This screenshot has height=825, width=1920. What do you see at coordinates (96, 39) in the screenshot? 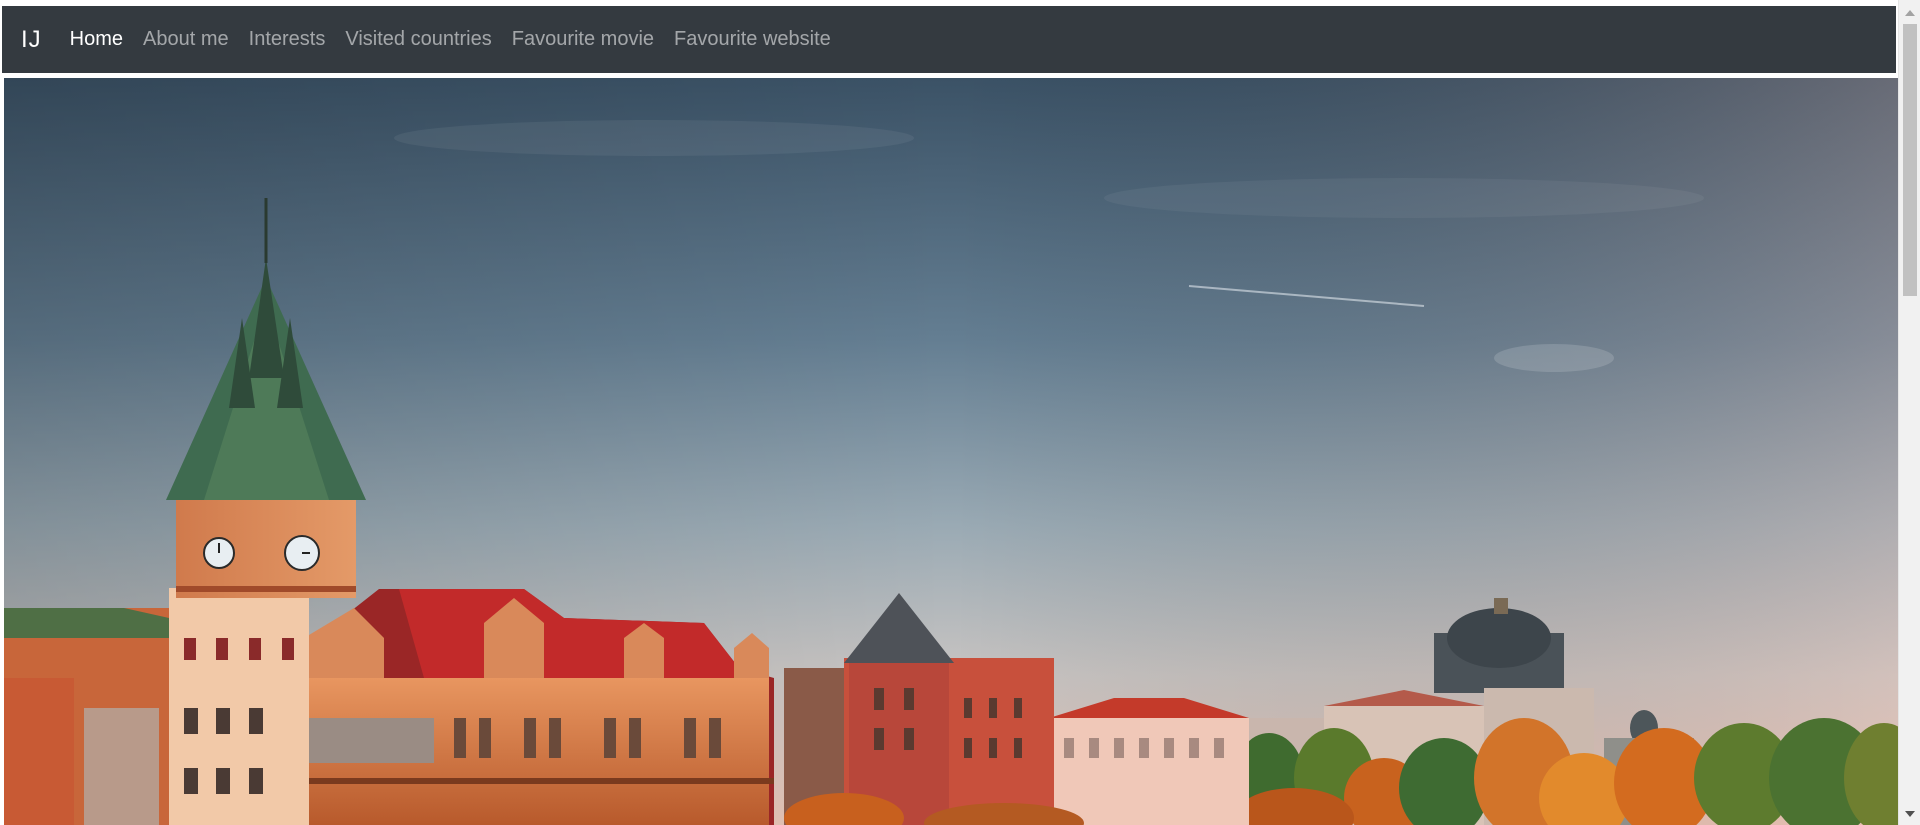
I see `nav-link-home: Home` at bounding box center [96, 39].